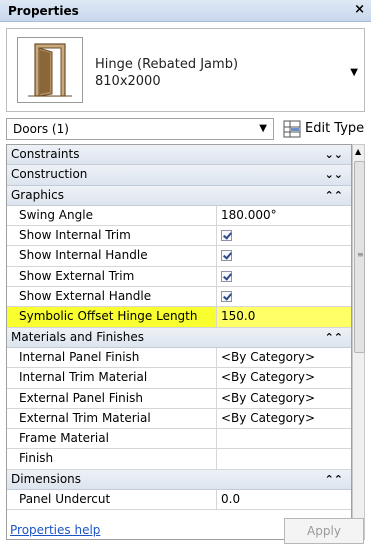 This screenshot has width=371, height=550. Describe the element at coordinates (179, 155) in the screenshot. I see `category-constraints: Constraints ⌄⌄` at that location.